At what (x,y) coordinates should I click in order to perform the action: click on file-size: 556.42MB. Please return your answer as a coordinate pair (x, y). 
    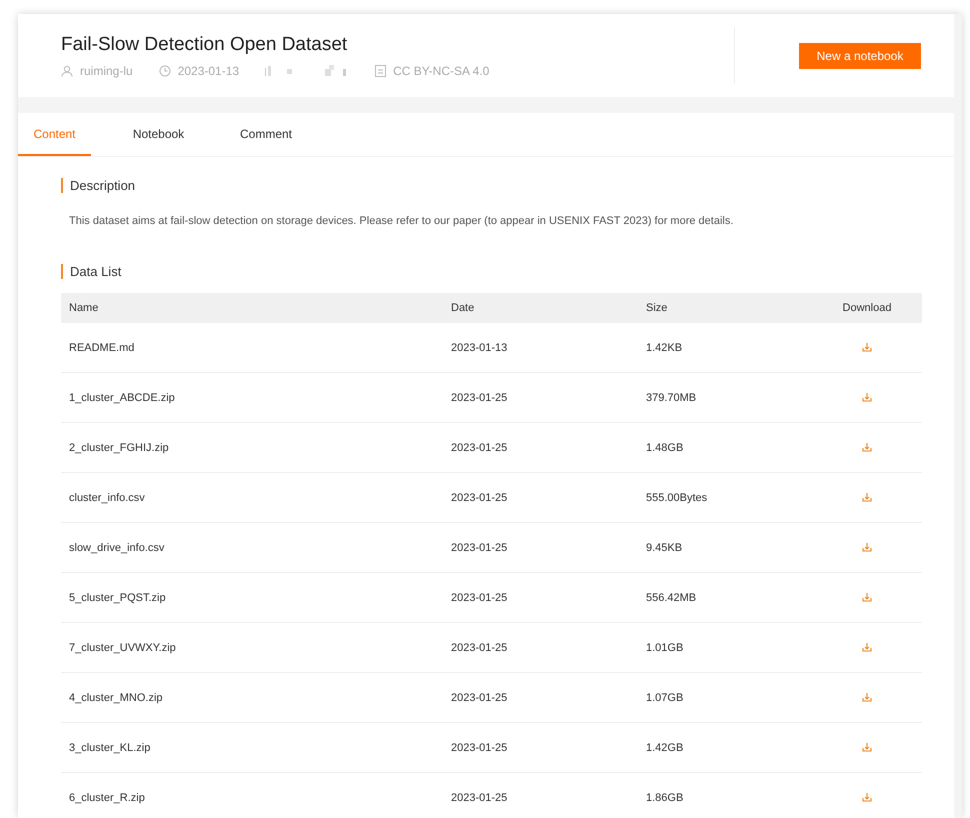
    Looking at the image, I should click on (672, 598).